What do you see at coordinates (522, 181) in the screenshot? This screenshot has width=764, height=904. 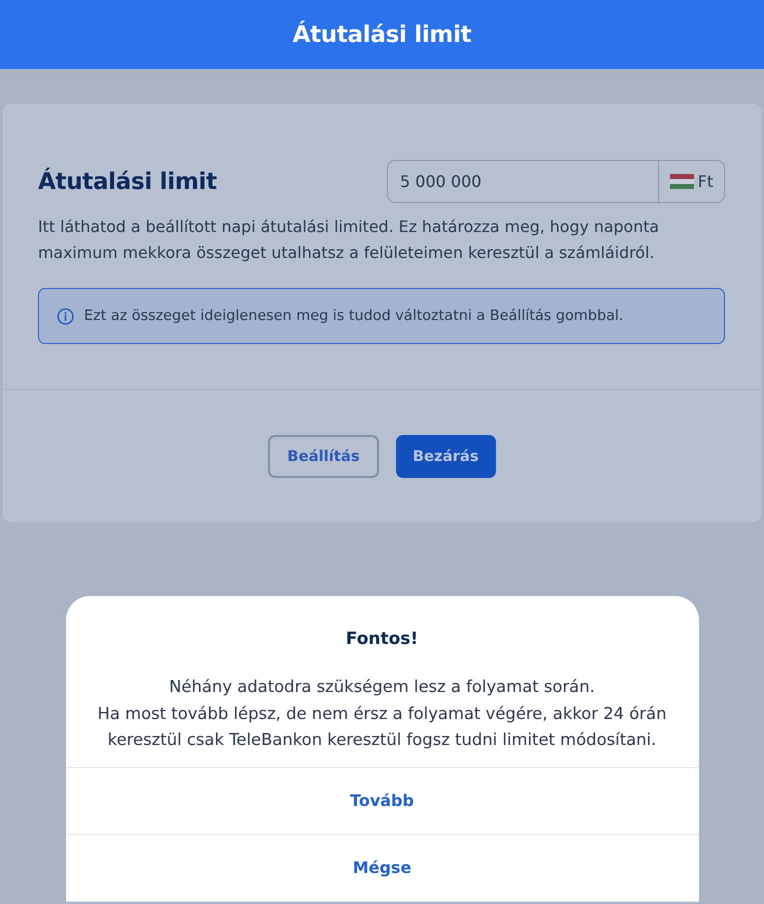 I see `amount-input: 5 000 000` at bounding box center [522, 181].